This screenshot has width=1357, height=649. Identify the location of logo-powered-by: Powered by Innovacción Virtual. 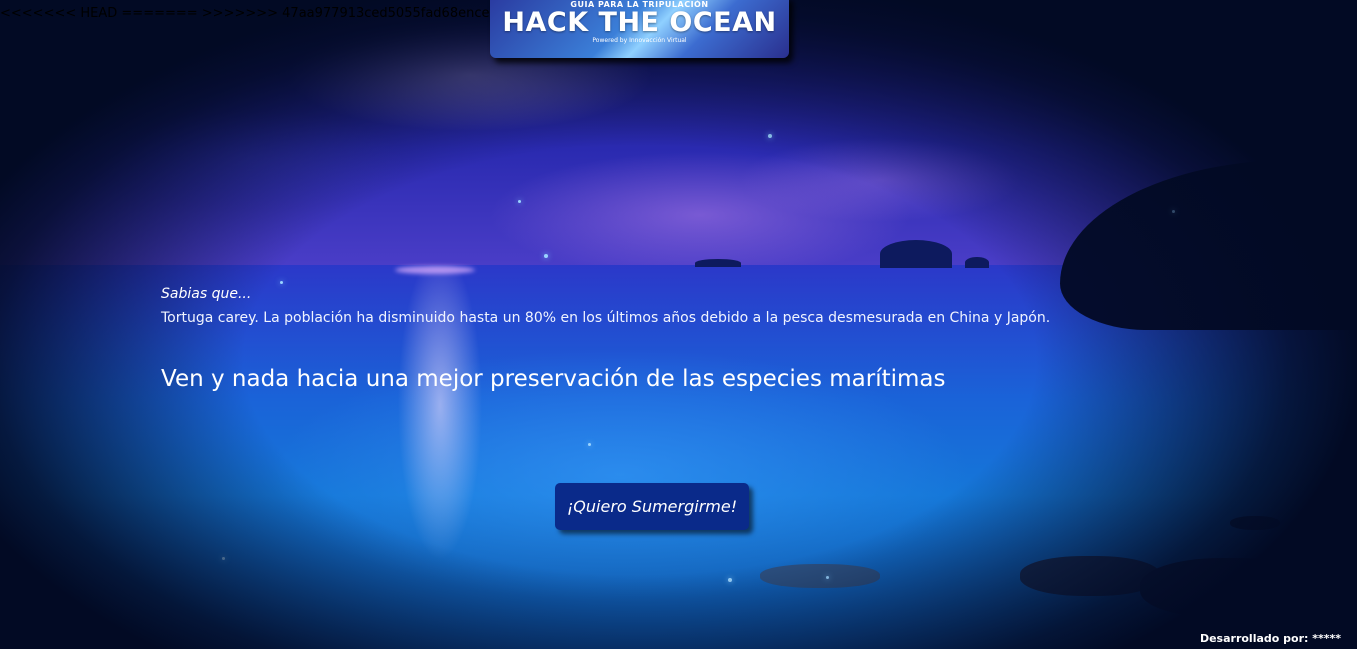
(639, 40).